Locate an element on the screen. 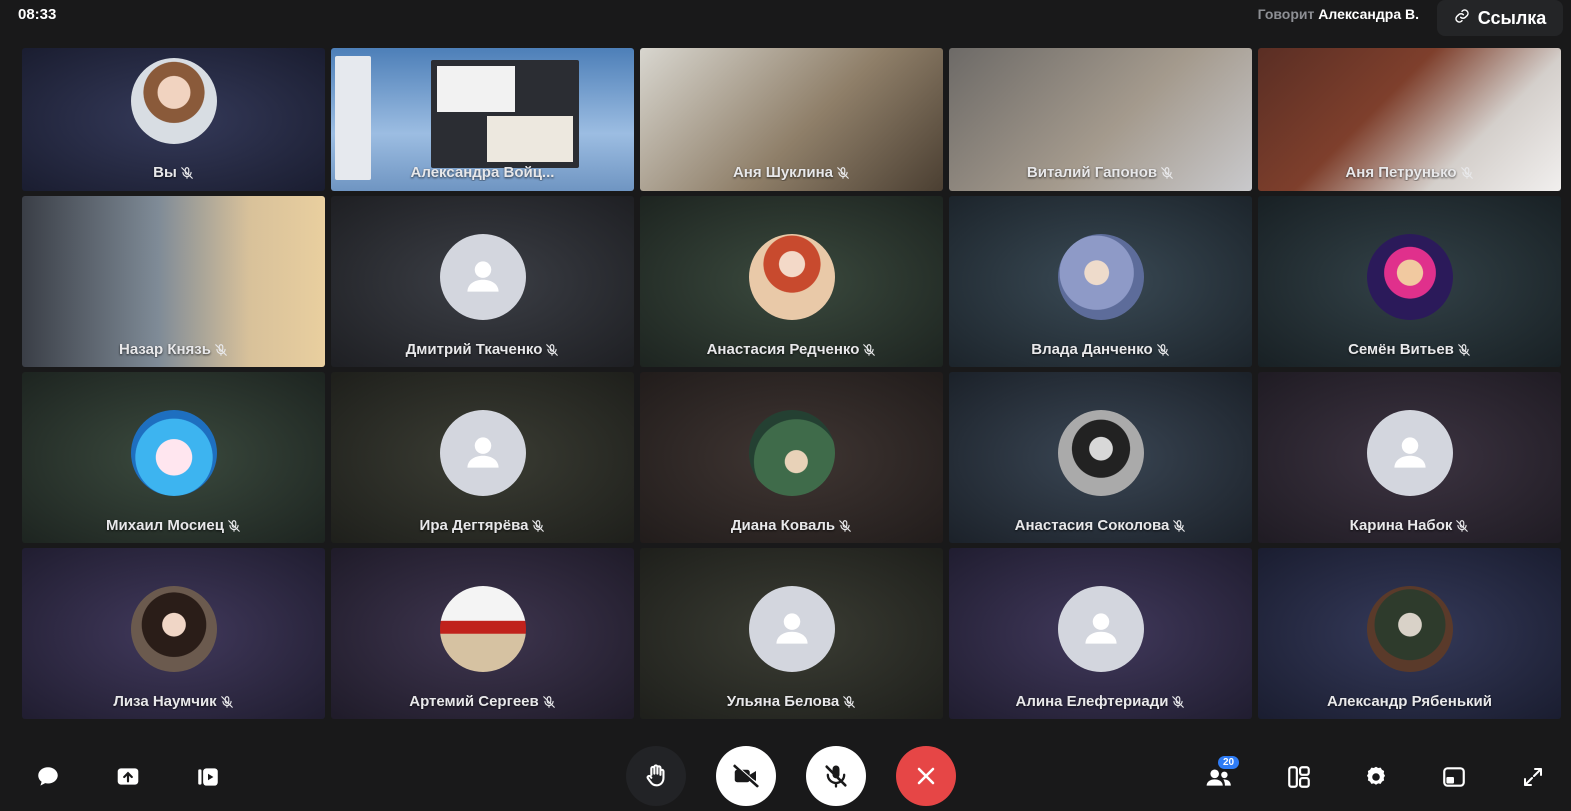 The image size is (1571, 811). participant-name: Михаил Мосиец is located at coordinates (165, 525).